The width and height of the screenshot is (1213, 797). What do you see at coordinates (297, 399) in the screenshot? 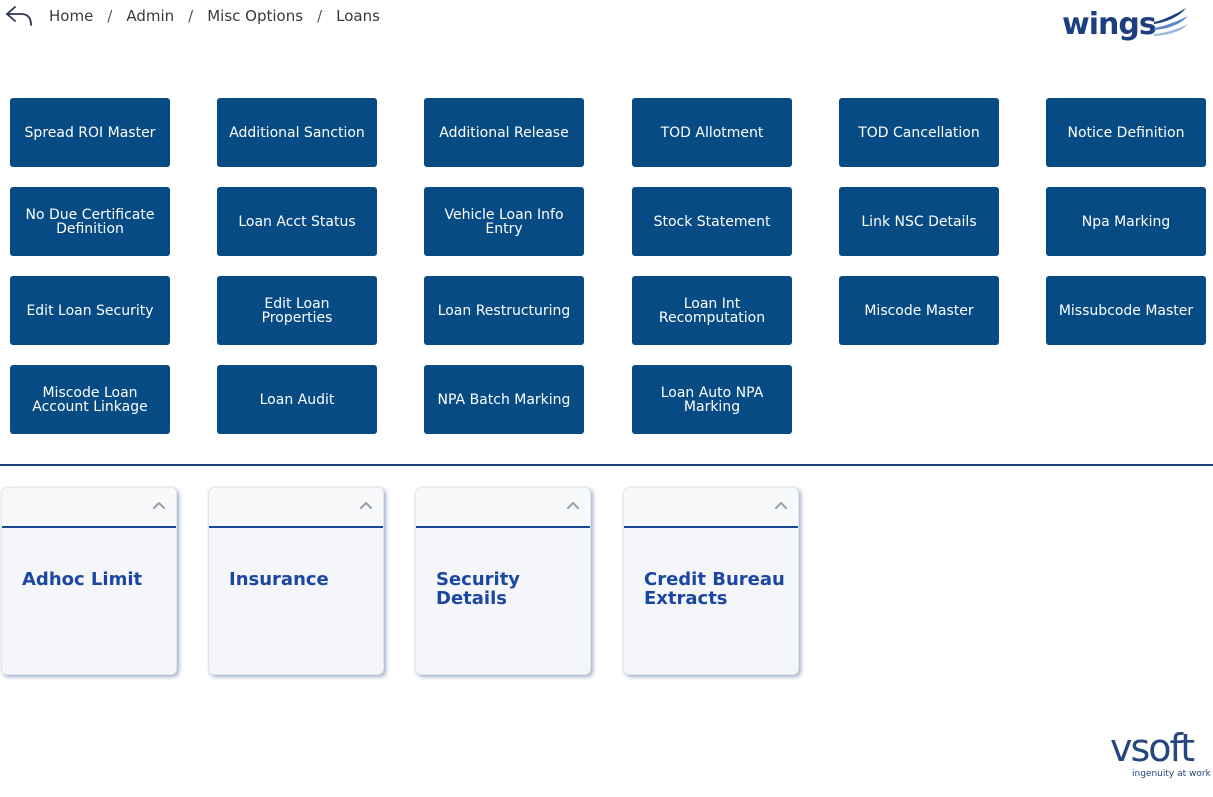
I see `tile-loan-audit: Loan Audit` at bounding box center [297, 399].